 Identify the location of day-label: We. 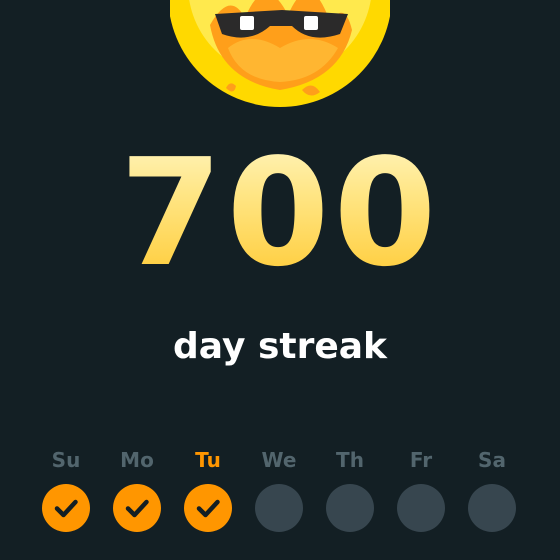
(279, 460).